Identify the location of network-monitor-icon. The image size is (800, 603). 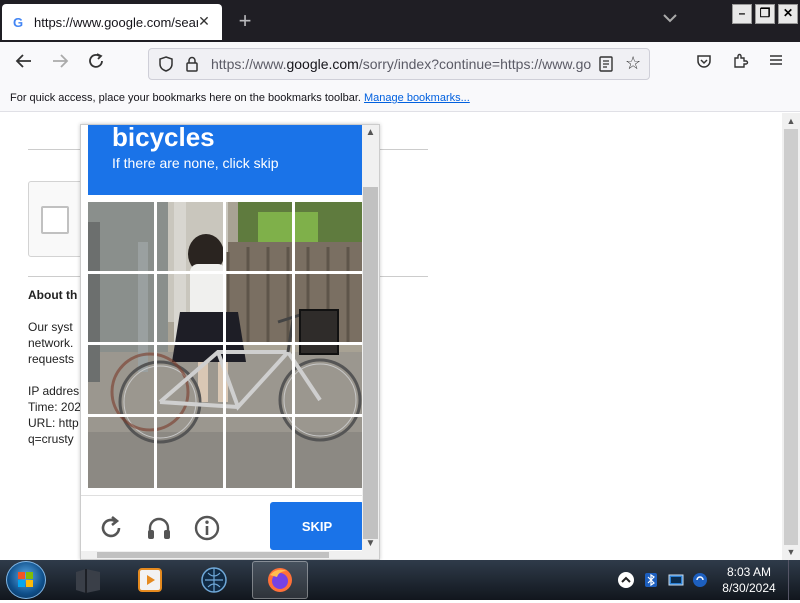
(676, 580).